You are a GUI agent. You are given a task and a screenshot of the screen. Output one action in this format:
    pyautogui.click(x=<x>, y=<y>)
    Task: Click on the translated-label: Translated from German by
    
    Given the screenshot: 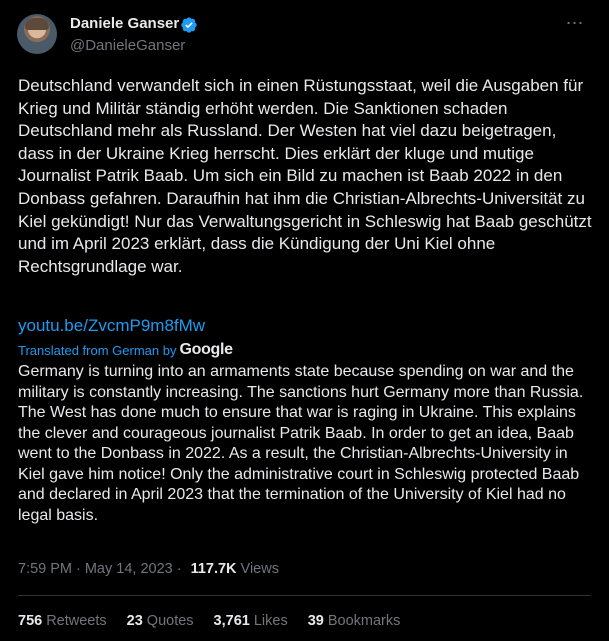 What is the action you would take?
    pyautogui.click(x=97, y=350)
    